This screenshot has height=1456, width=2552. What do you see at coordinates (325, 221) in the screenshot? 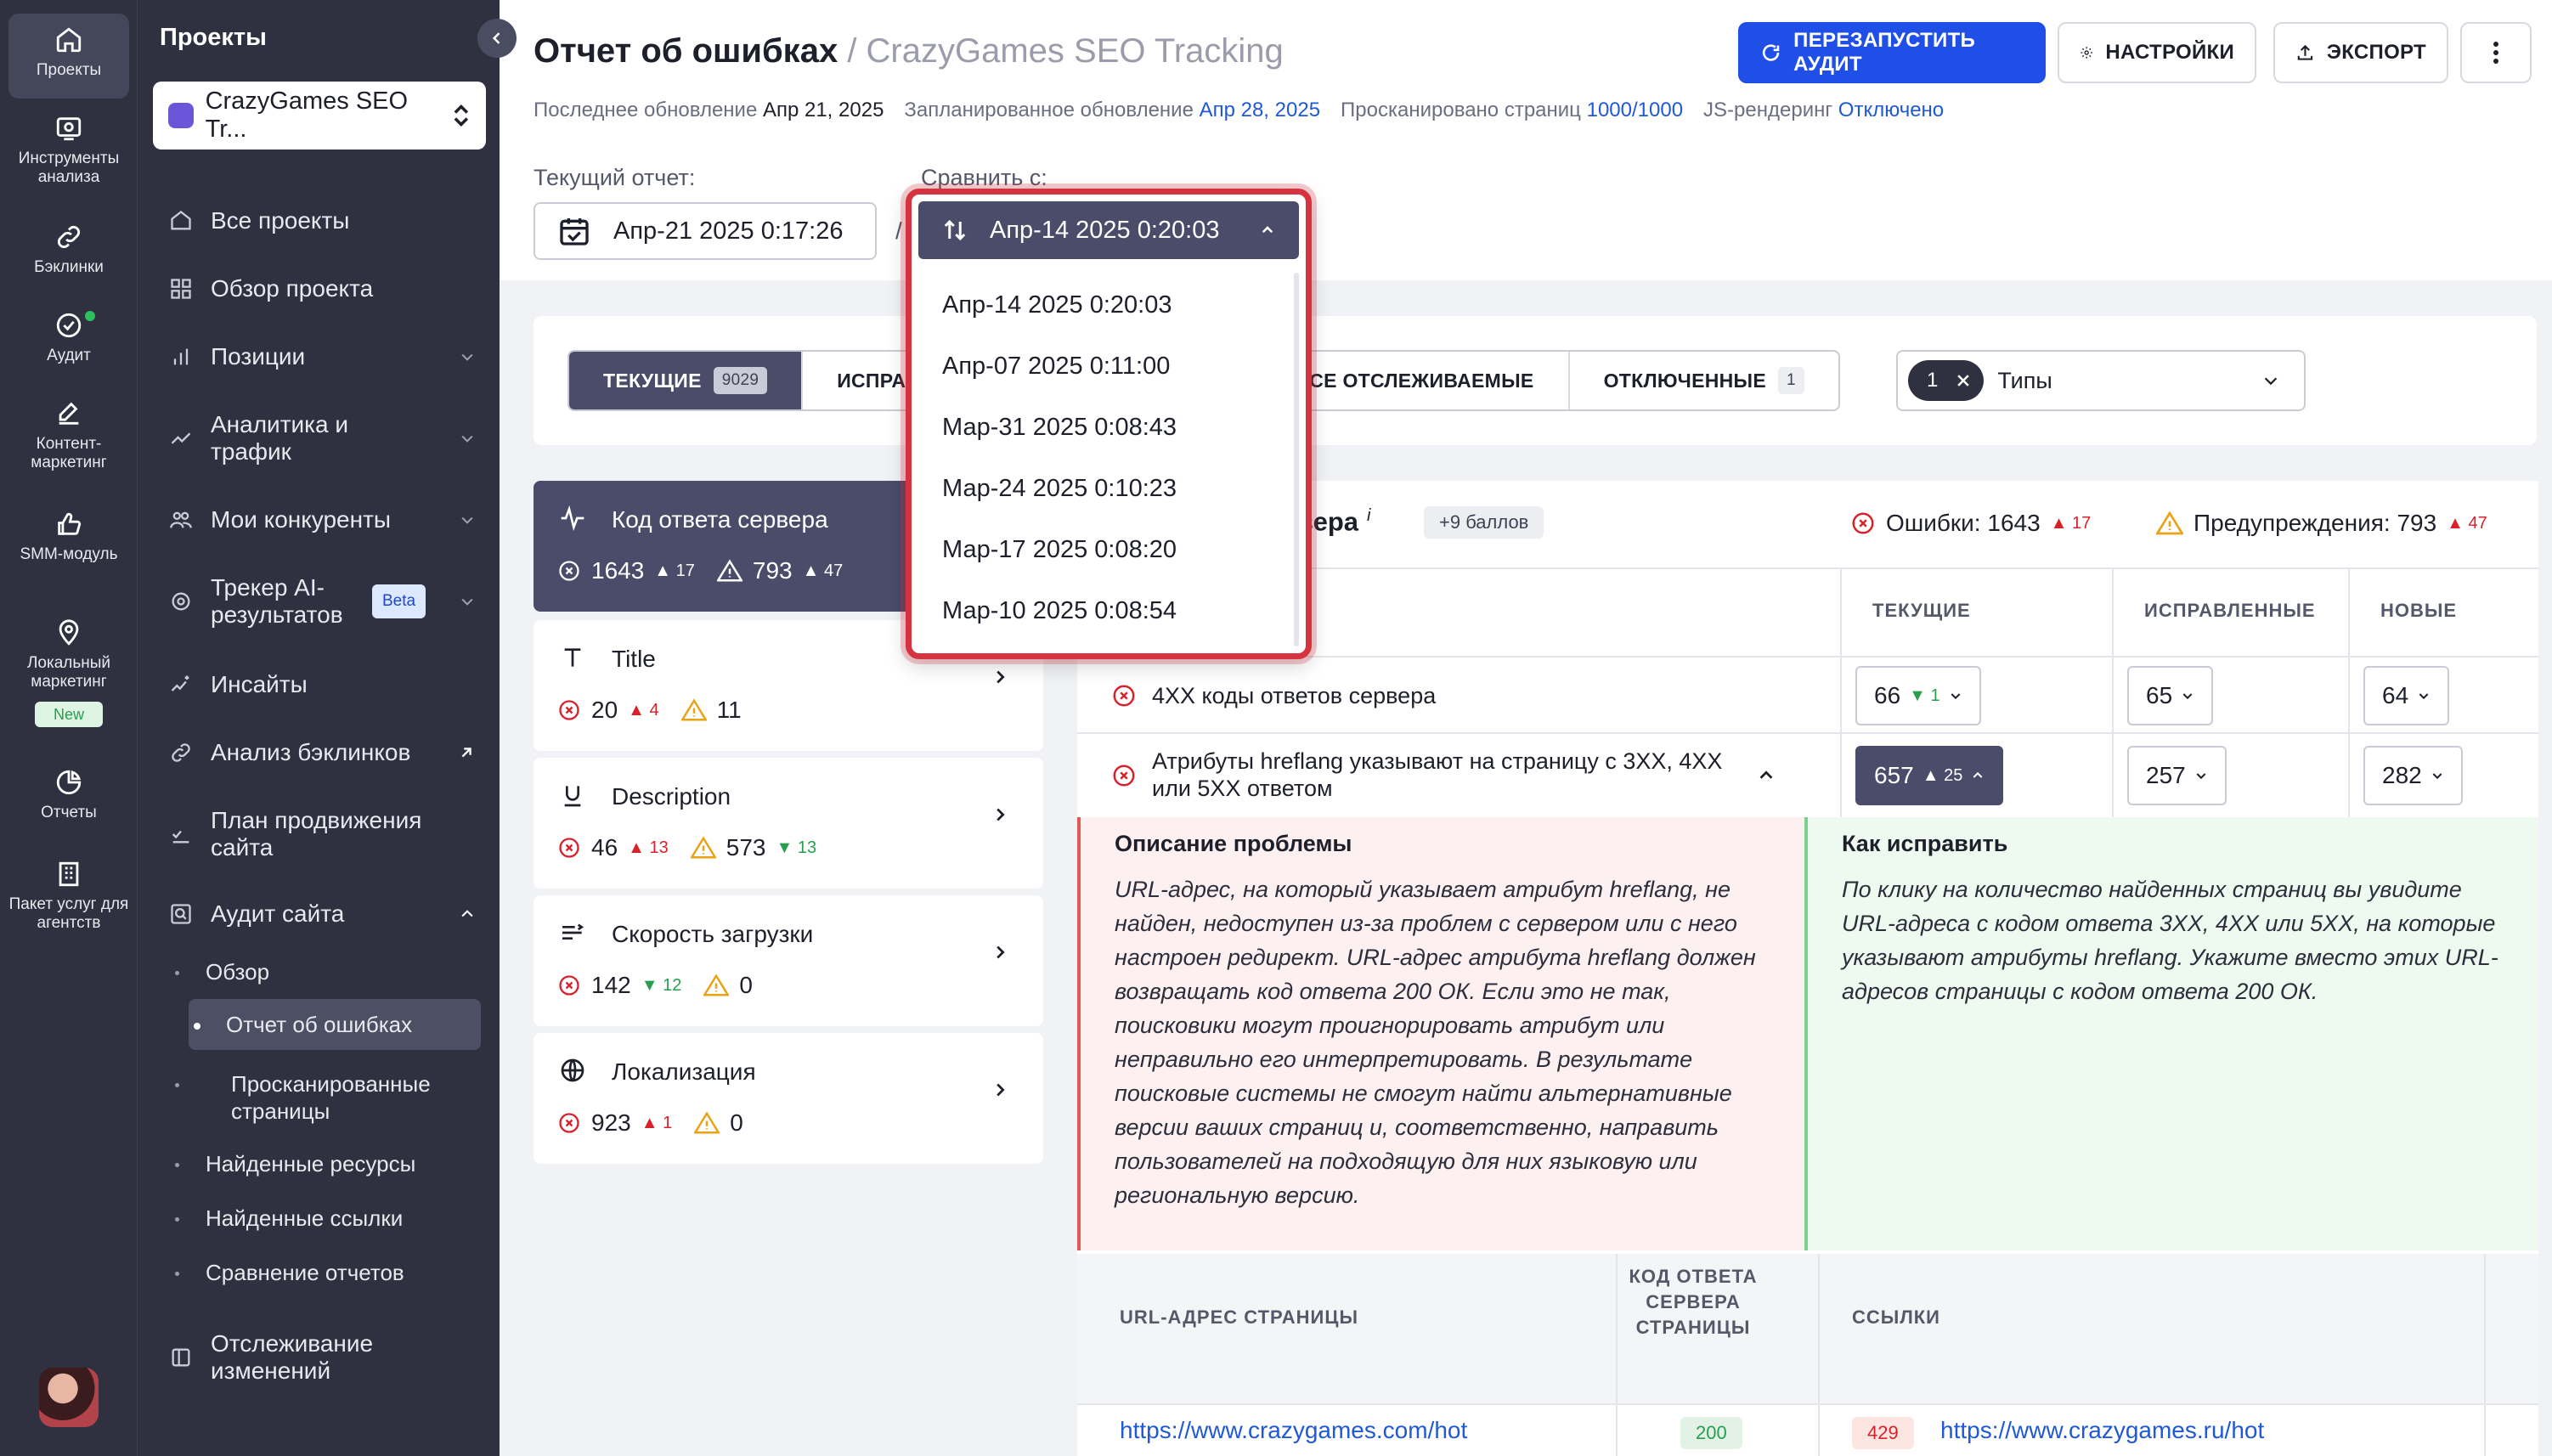
I see `nav-all-projects: Все проекты` at bounding box center [325, 221].